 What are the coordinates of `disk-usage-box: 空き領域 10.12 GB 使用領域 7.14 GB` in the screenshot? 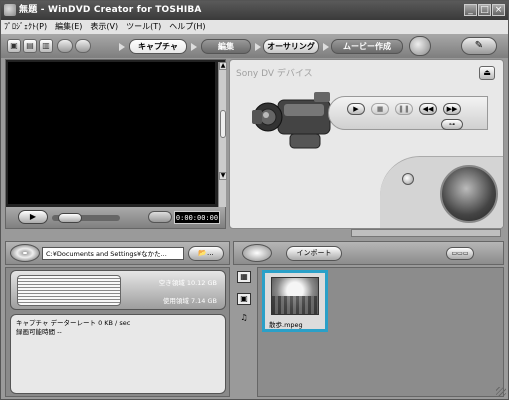 It's located at (118, 290).